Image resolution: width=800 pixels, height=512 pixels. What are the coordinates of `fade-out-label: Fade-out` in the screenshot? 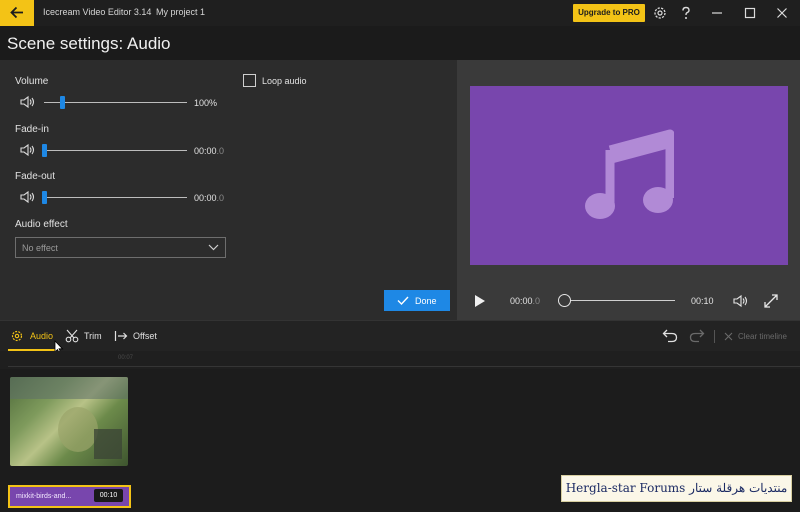 It's located at (35, 176).